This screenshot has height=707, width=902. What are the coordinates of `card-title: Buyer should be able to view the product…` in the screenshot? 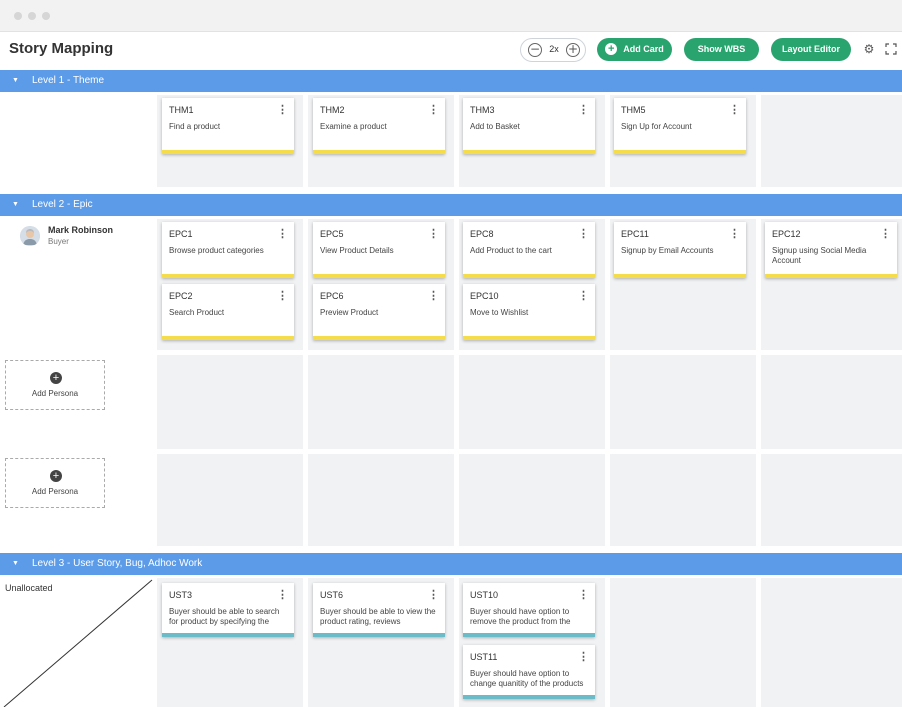 It's located at (378, 616).